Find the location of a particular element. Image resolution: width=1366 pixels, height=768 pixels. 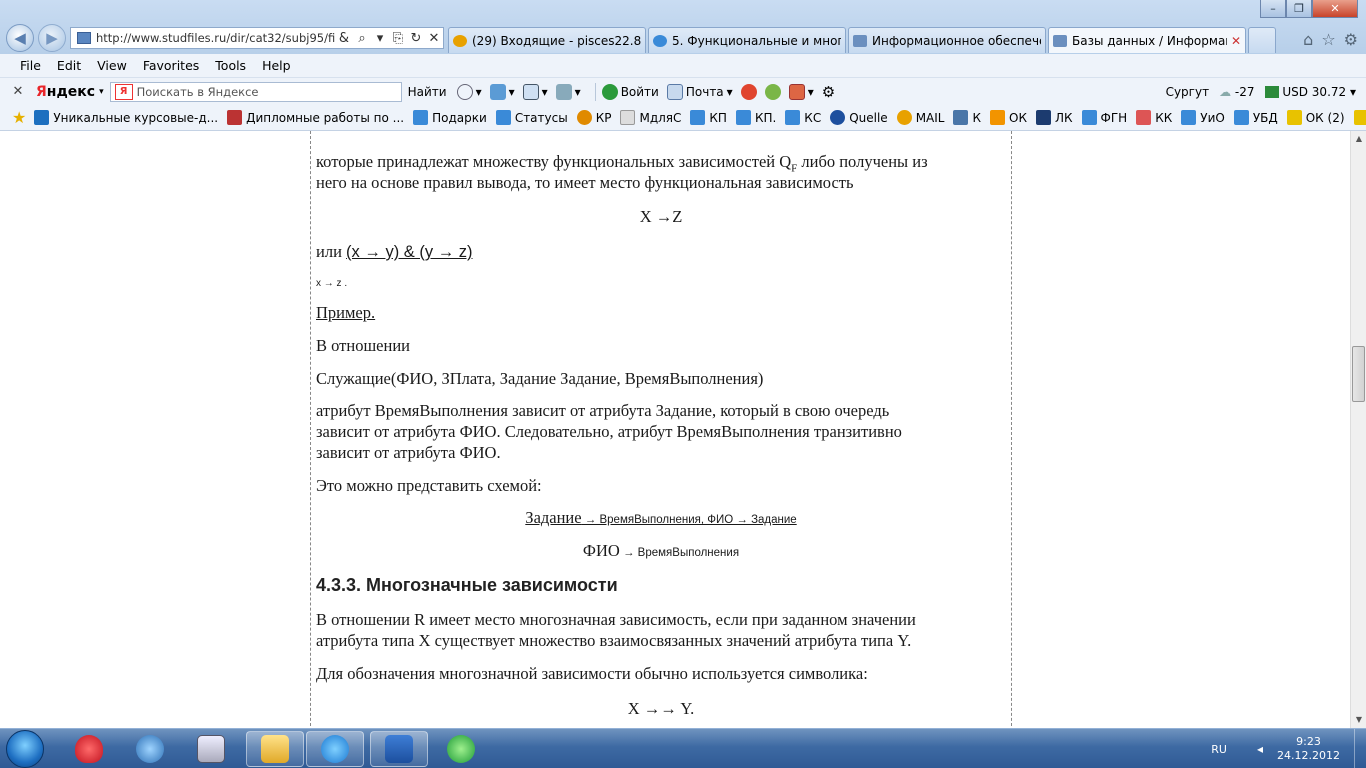

back-button: ◀ is located at coordinates (20, 38).